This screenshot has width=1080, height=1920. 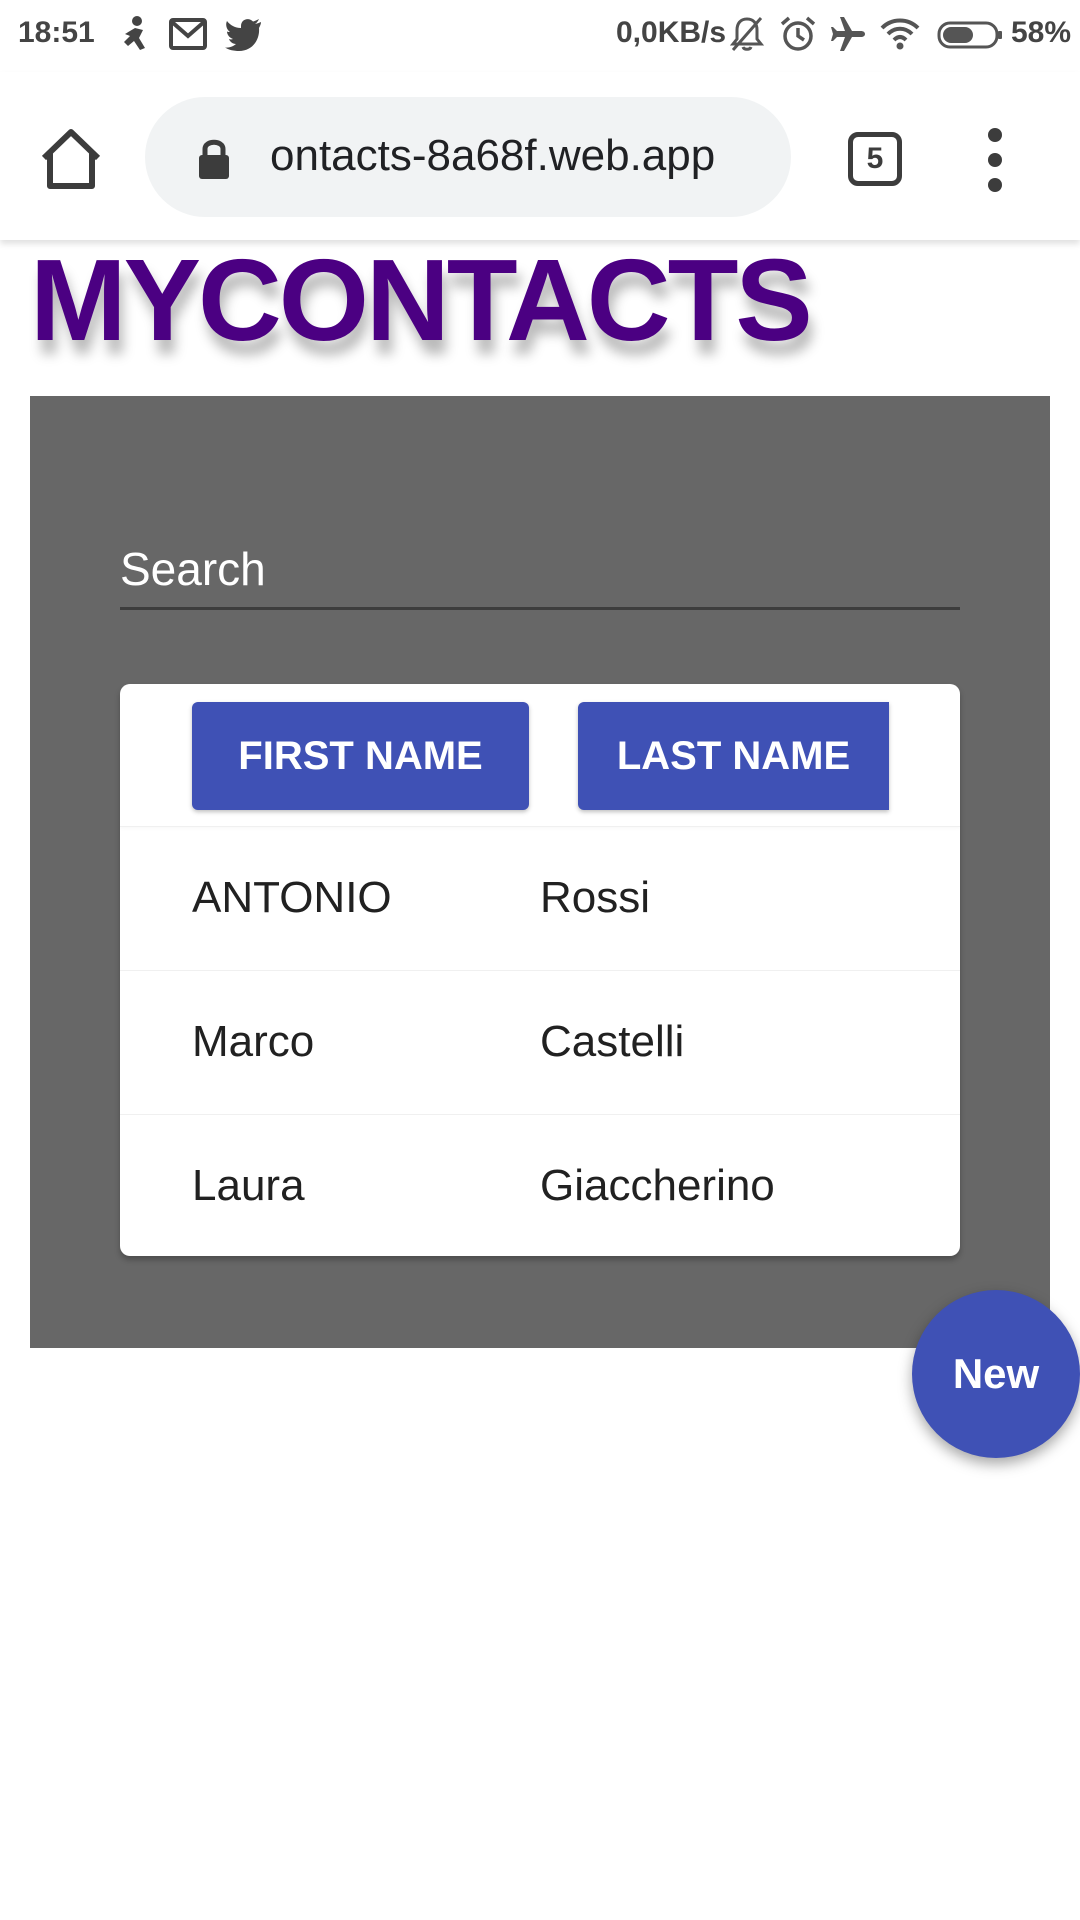 I want to click on lock-icon, so click(x=214, y=159).